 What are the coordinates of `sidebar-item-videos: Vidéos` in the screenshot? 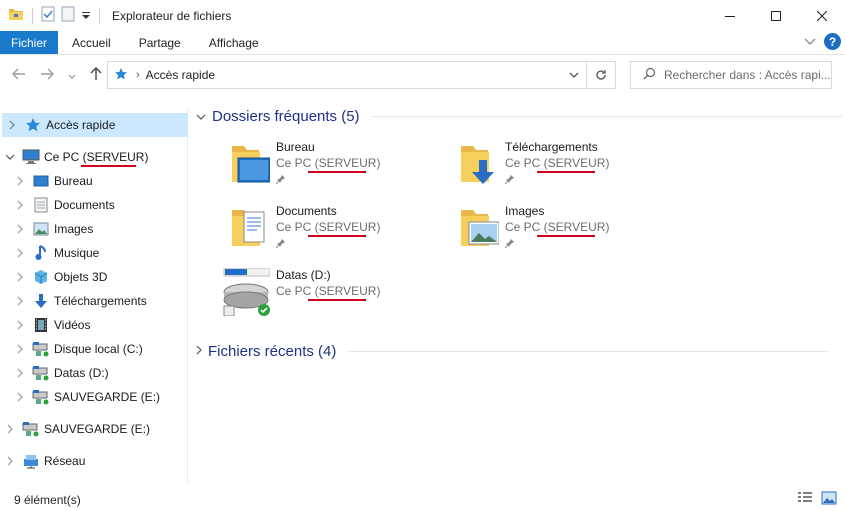 It's located at (45, 325).